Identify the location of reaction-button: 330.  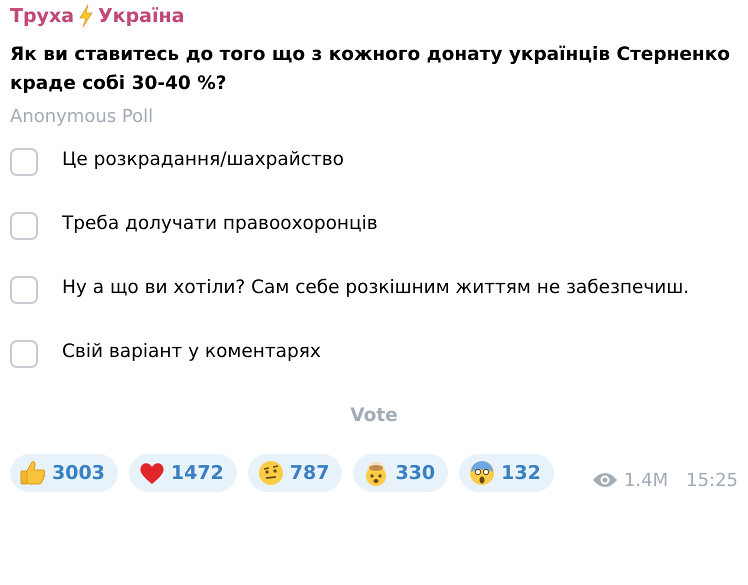
(400, 473).